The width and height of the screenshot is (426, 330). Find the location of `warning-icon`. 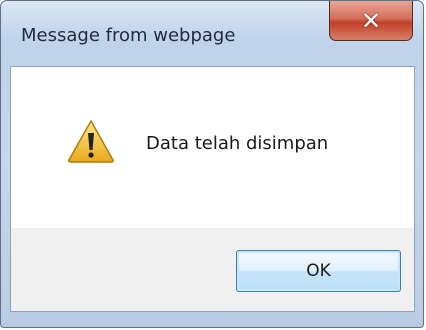

warning-icon is located at coordinates (91, 141).